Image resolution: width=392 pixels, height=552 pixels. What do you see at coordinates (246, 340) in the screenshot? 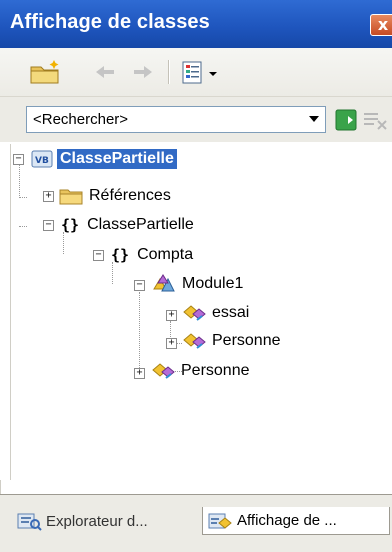
I see `member-label: Personne` at bounding box center [246, 340].